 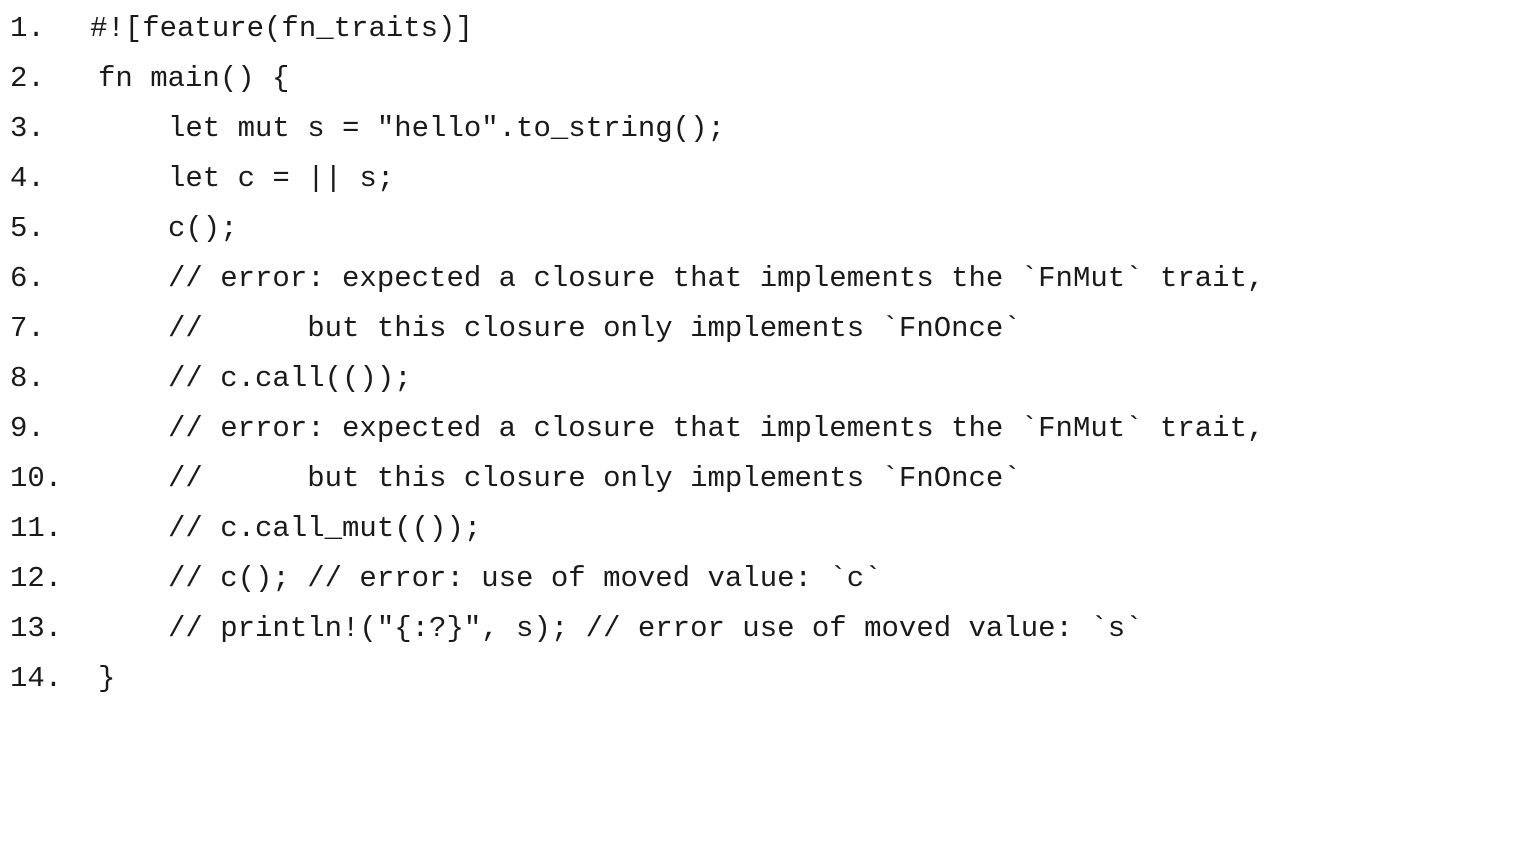 I want to click on line-text: let mut s = "hello".to_string();, so click(x=446, y=128).